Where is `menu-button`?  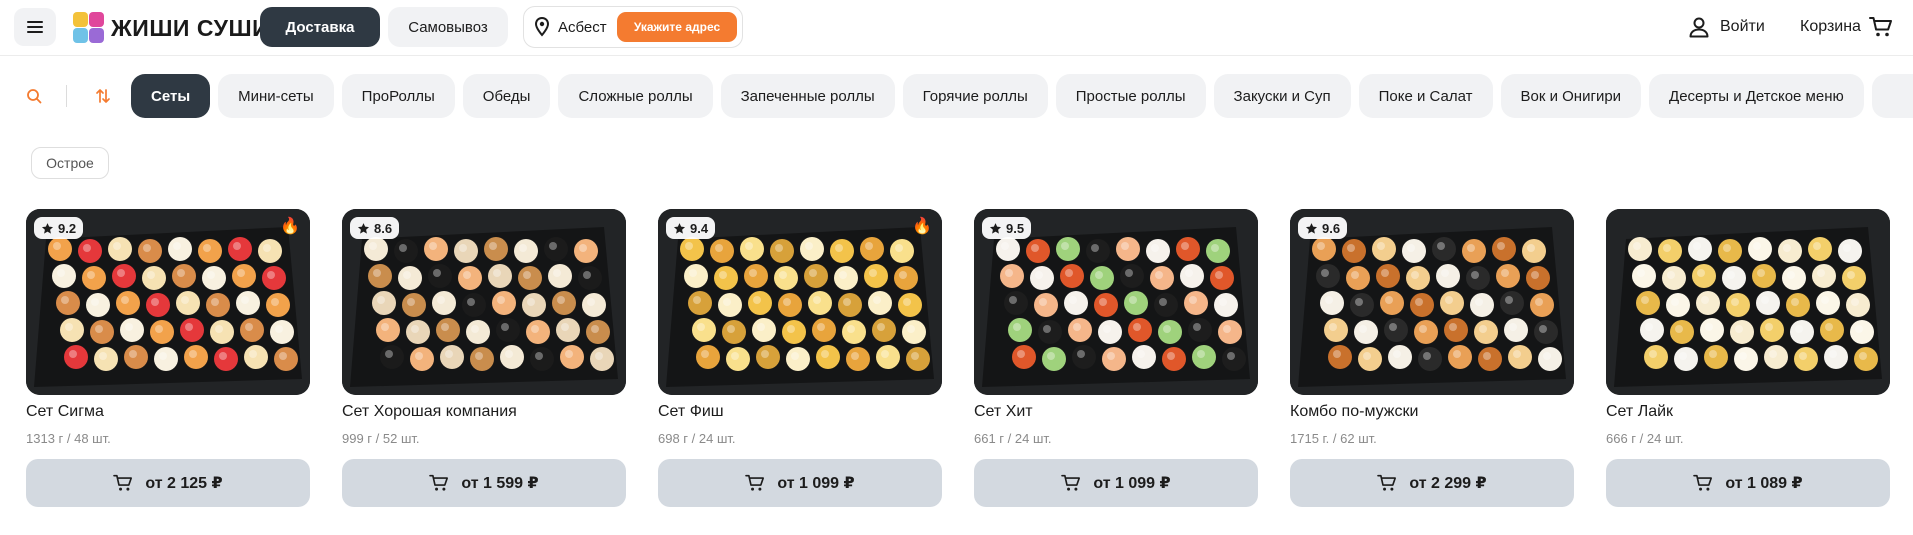 menu-button is located at coordinates (35, 27).